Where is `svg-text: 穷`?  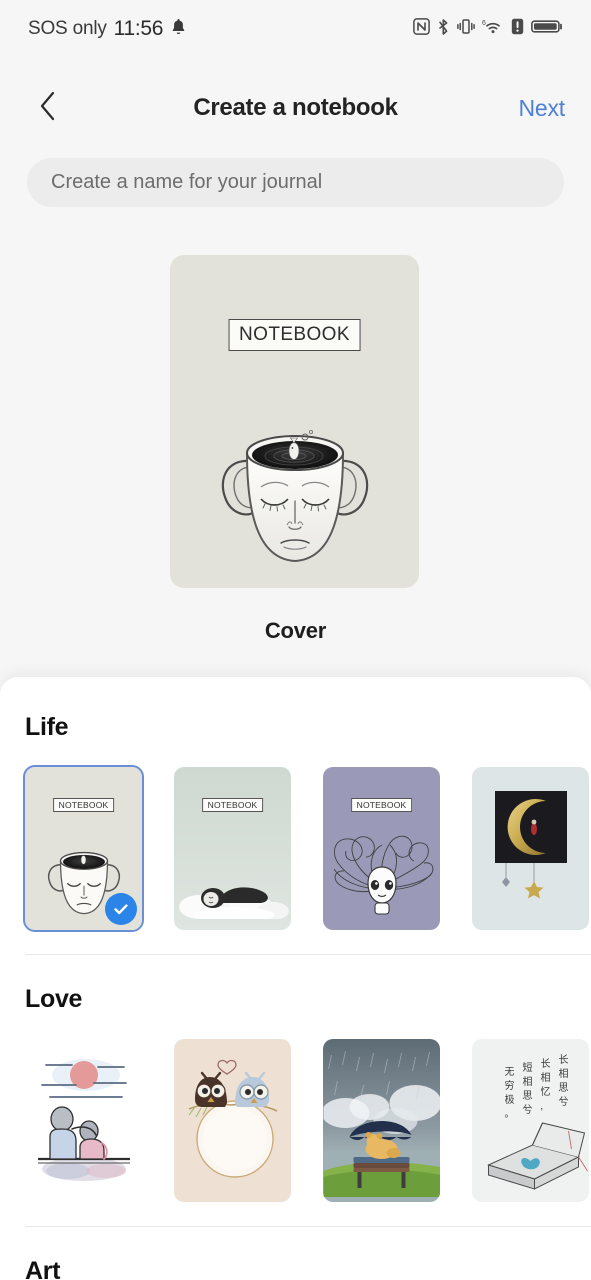 svg-text: 穷 is located at coordinates (509, 1085).